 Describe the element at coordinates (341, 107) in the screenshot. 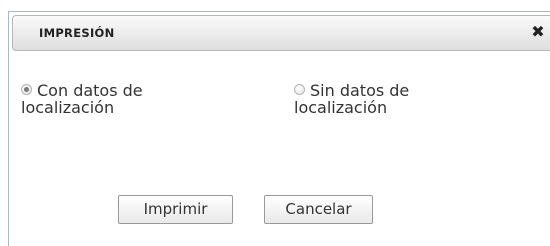

I see `option-without-location-label-line2: localización` at that location.